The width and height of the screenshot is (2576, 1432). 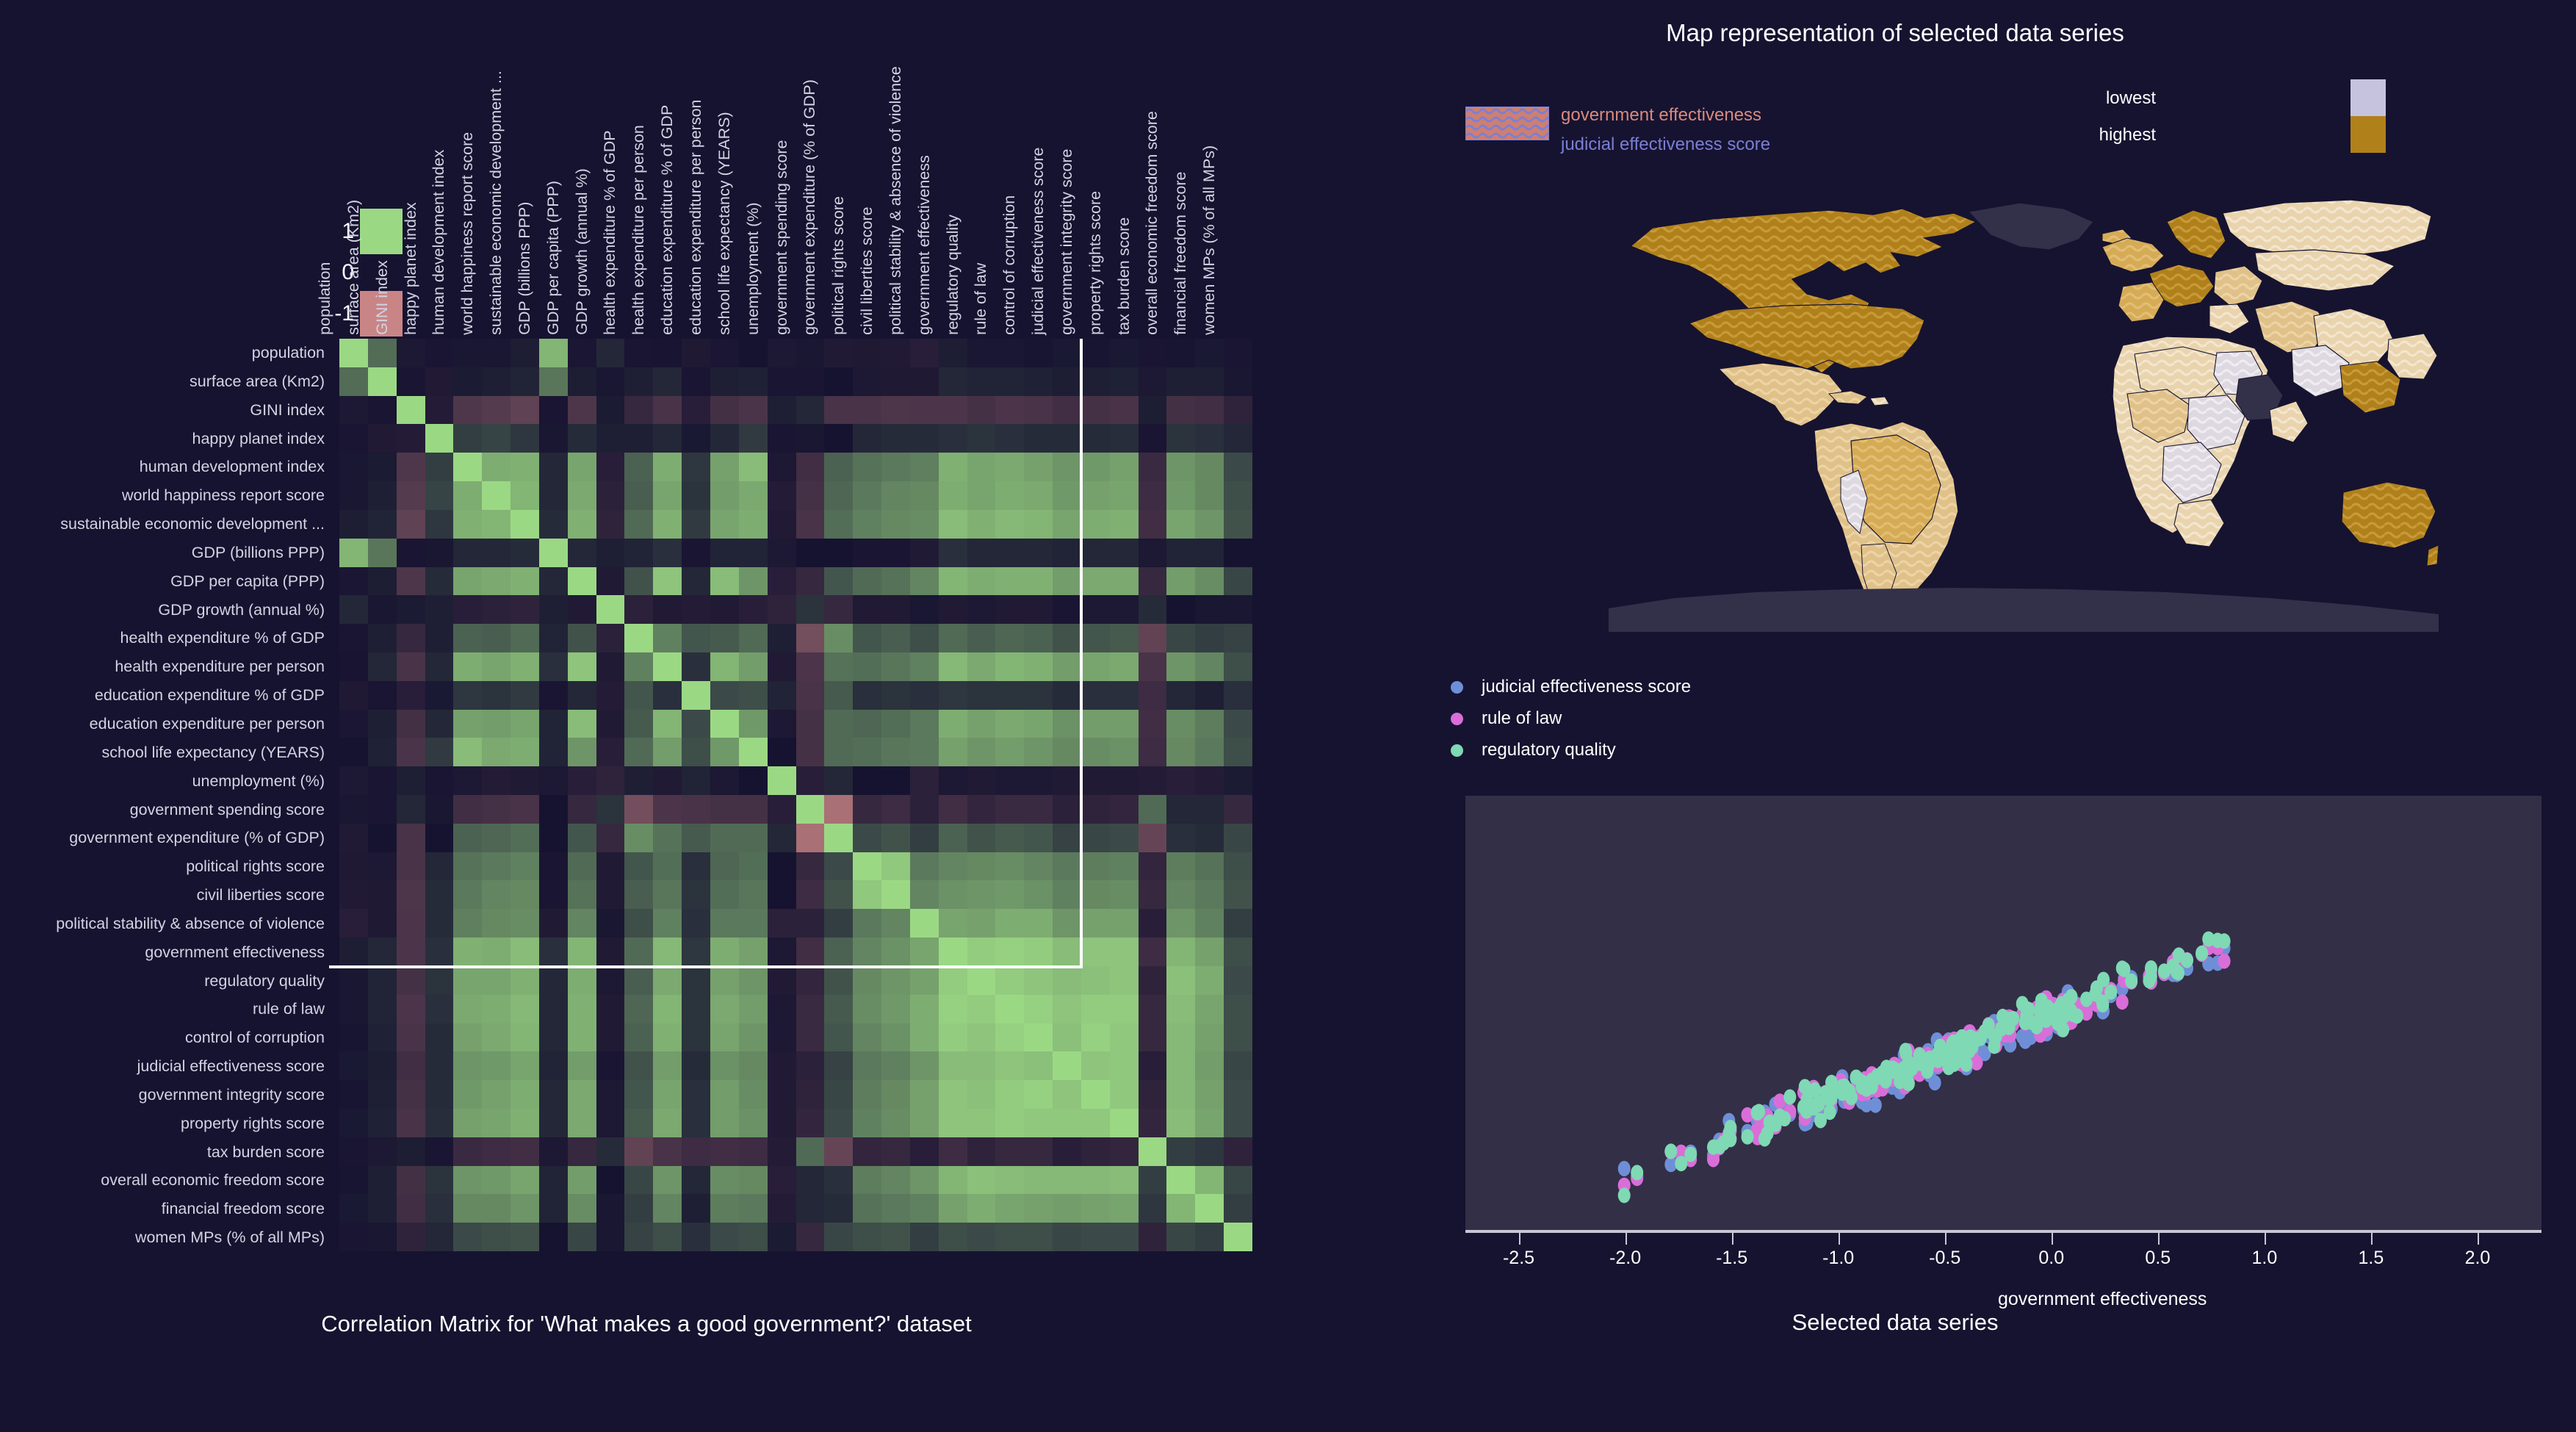 I want to click on matrix-column-label: regulatory quality, so click(x=953, y=173).